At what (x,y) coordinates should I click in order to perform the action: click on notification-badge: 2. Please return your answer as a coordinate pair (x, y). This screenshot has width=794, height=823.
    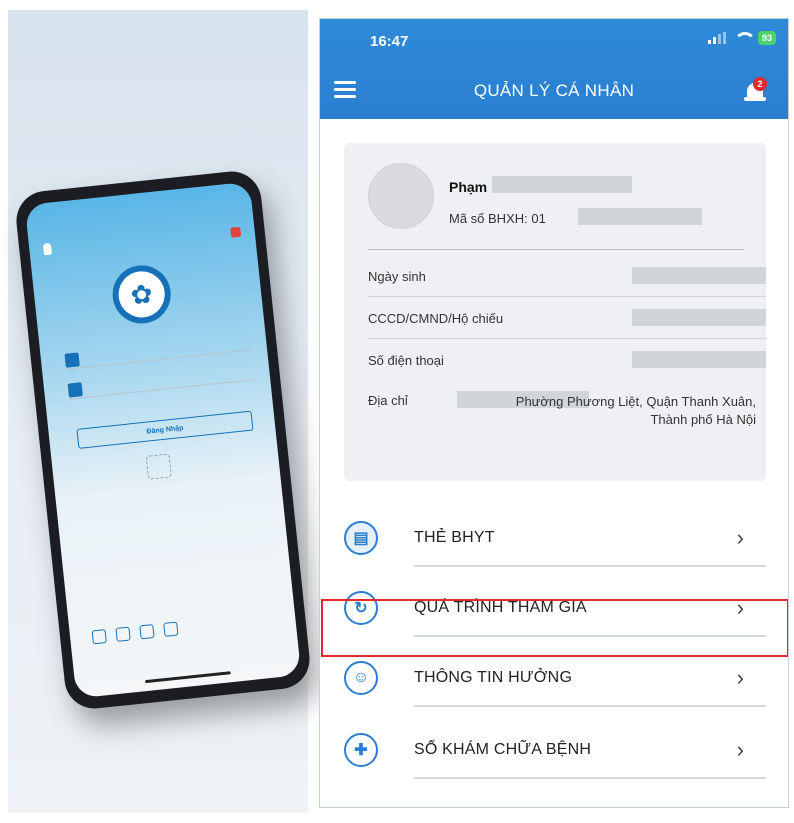
    Looking at the image, I should click on (760, 84).